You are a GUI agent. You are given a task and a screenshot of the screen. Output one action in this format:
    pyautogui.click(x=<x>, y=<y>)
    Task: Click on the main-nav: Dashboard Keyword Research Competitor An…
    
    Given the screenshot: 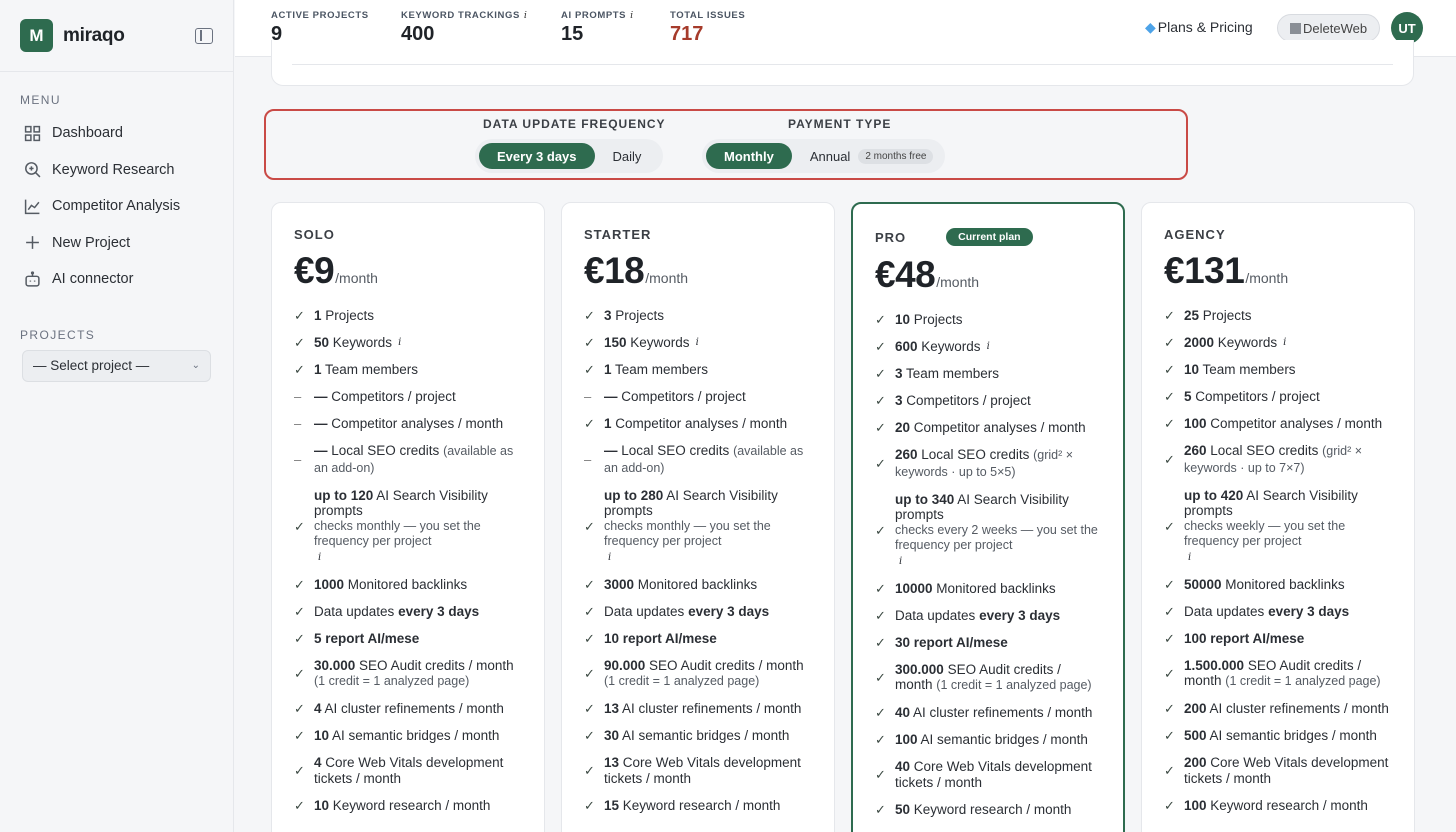 What is the action you would take?
    pyautogui.click(x=116, y=206)
    